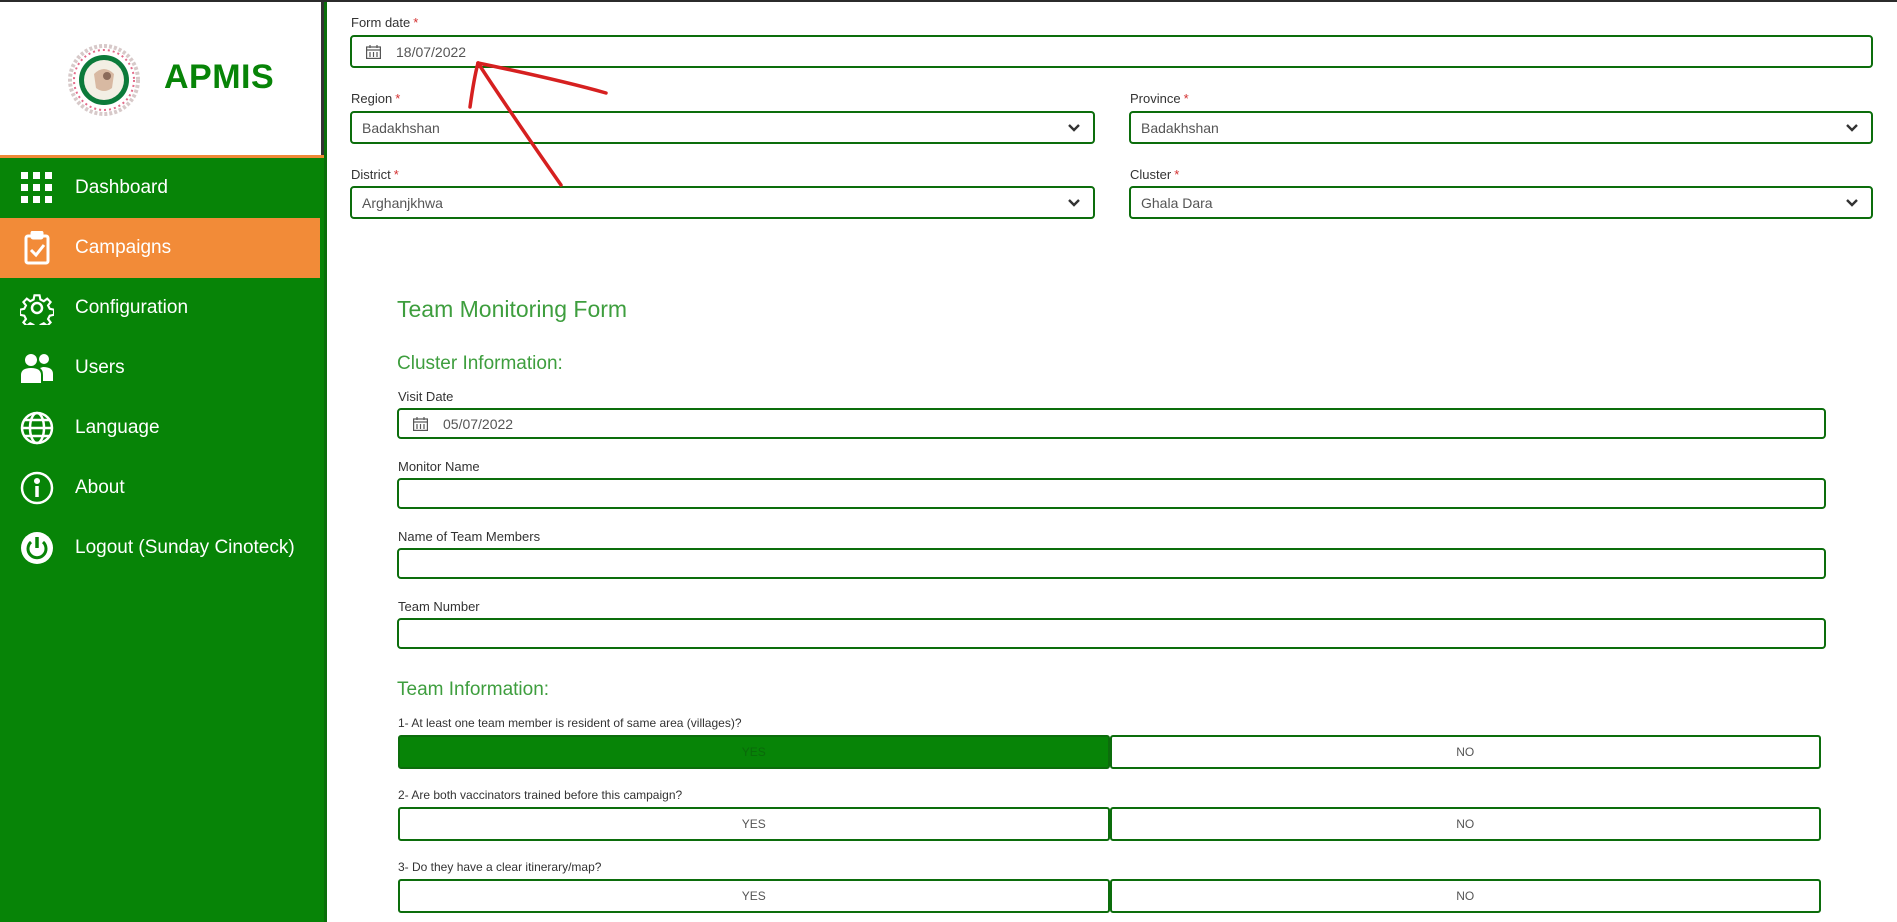 Image resolution: width=1897 pixels, height=922 pixels. Describe the element at coordinates (754, 824) in the screenshot. I see `question-2-yes-button: YES` at that location.